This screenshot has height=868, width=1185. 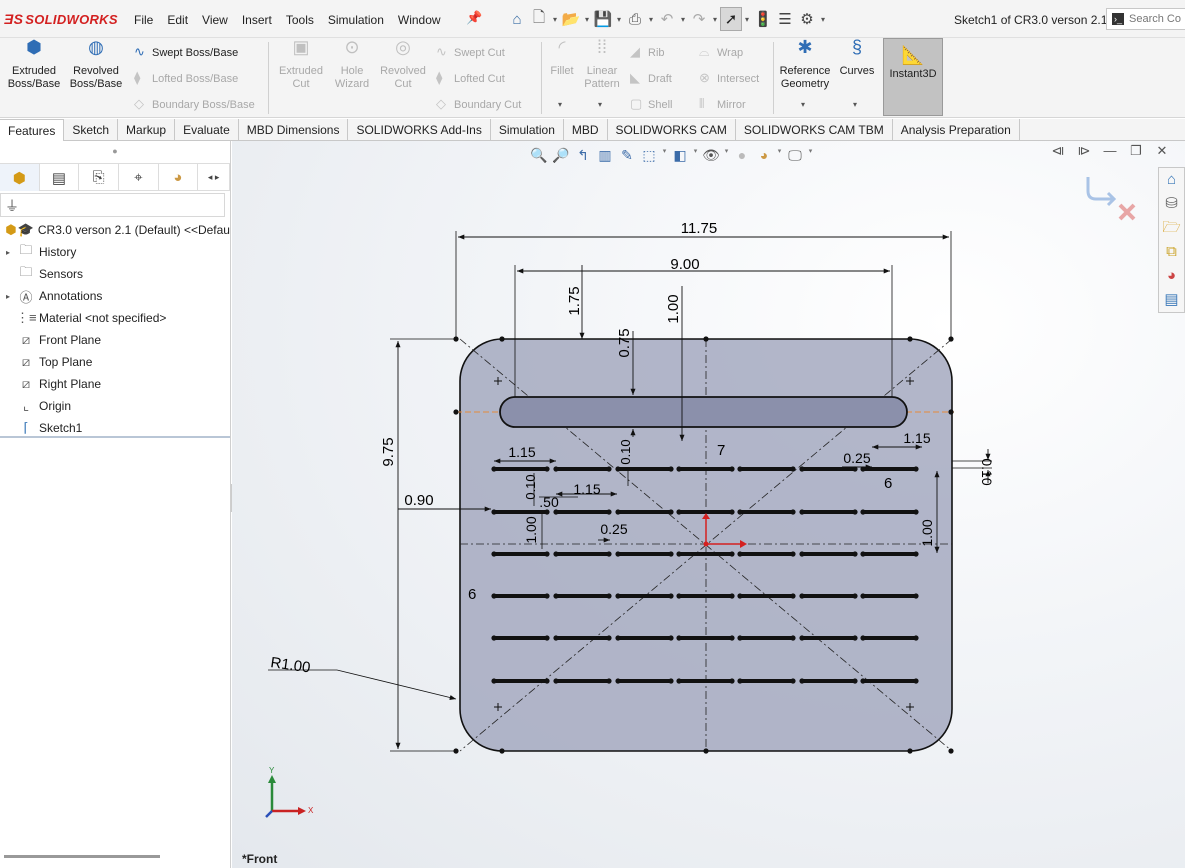 What do you see at coordinates (555, 19) in the screenshot?
I see `new-dropdown-icon: ▾` at bounding box center [555, 19].